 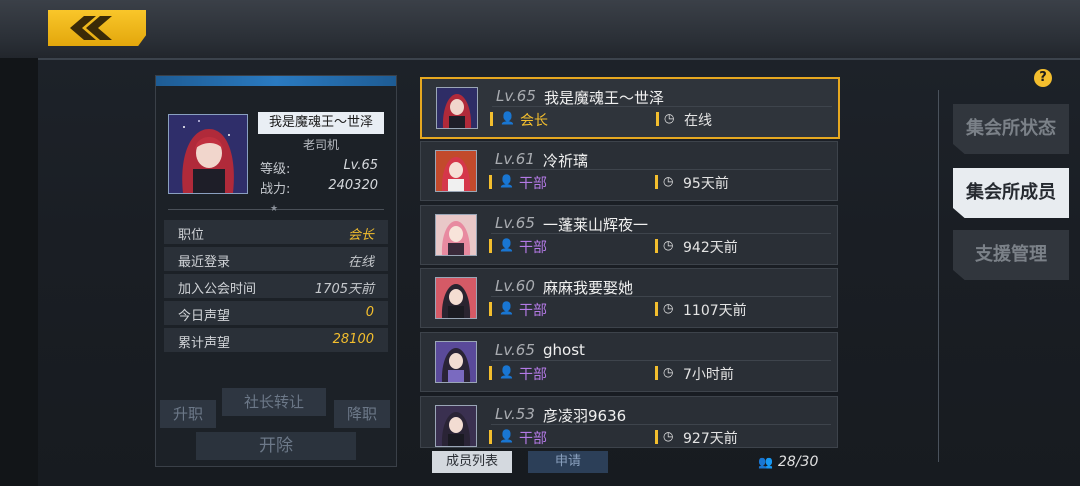 I want to click on side-divider, so click(x=938, y=276).